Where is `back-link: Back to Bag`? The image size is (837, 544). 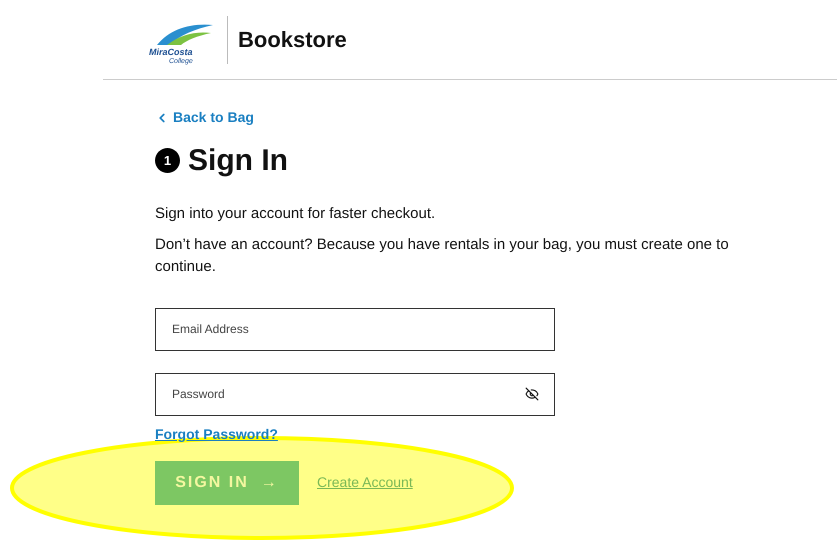 back-link: Back to Bag is located at coordinates (204, 117).